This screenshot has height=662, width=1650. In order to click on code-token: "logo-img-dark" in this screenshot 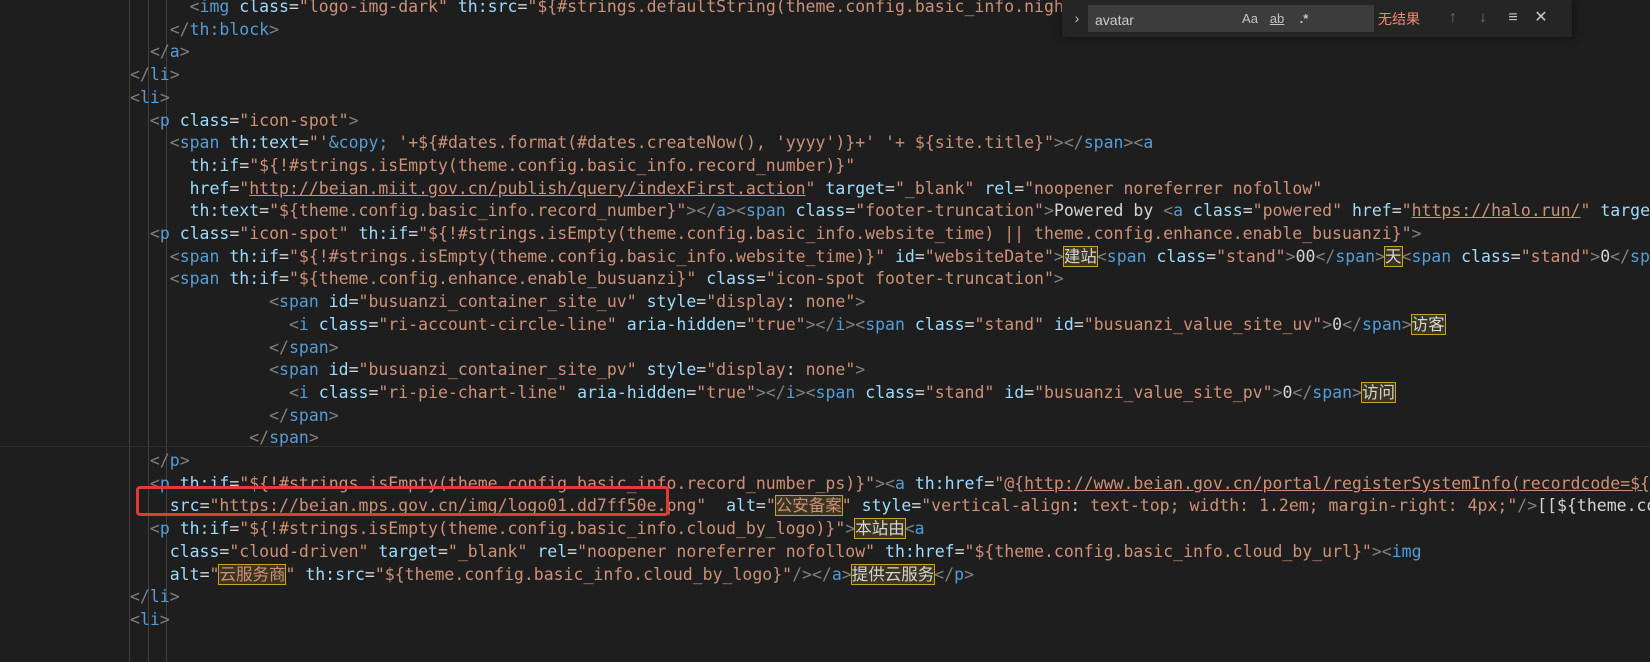, I will do `click(373, 8)`.